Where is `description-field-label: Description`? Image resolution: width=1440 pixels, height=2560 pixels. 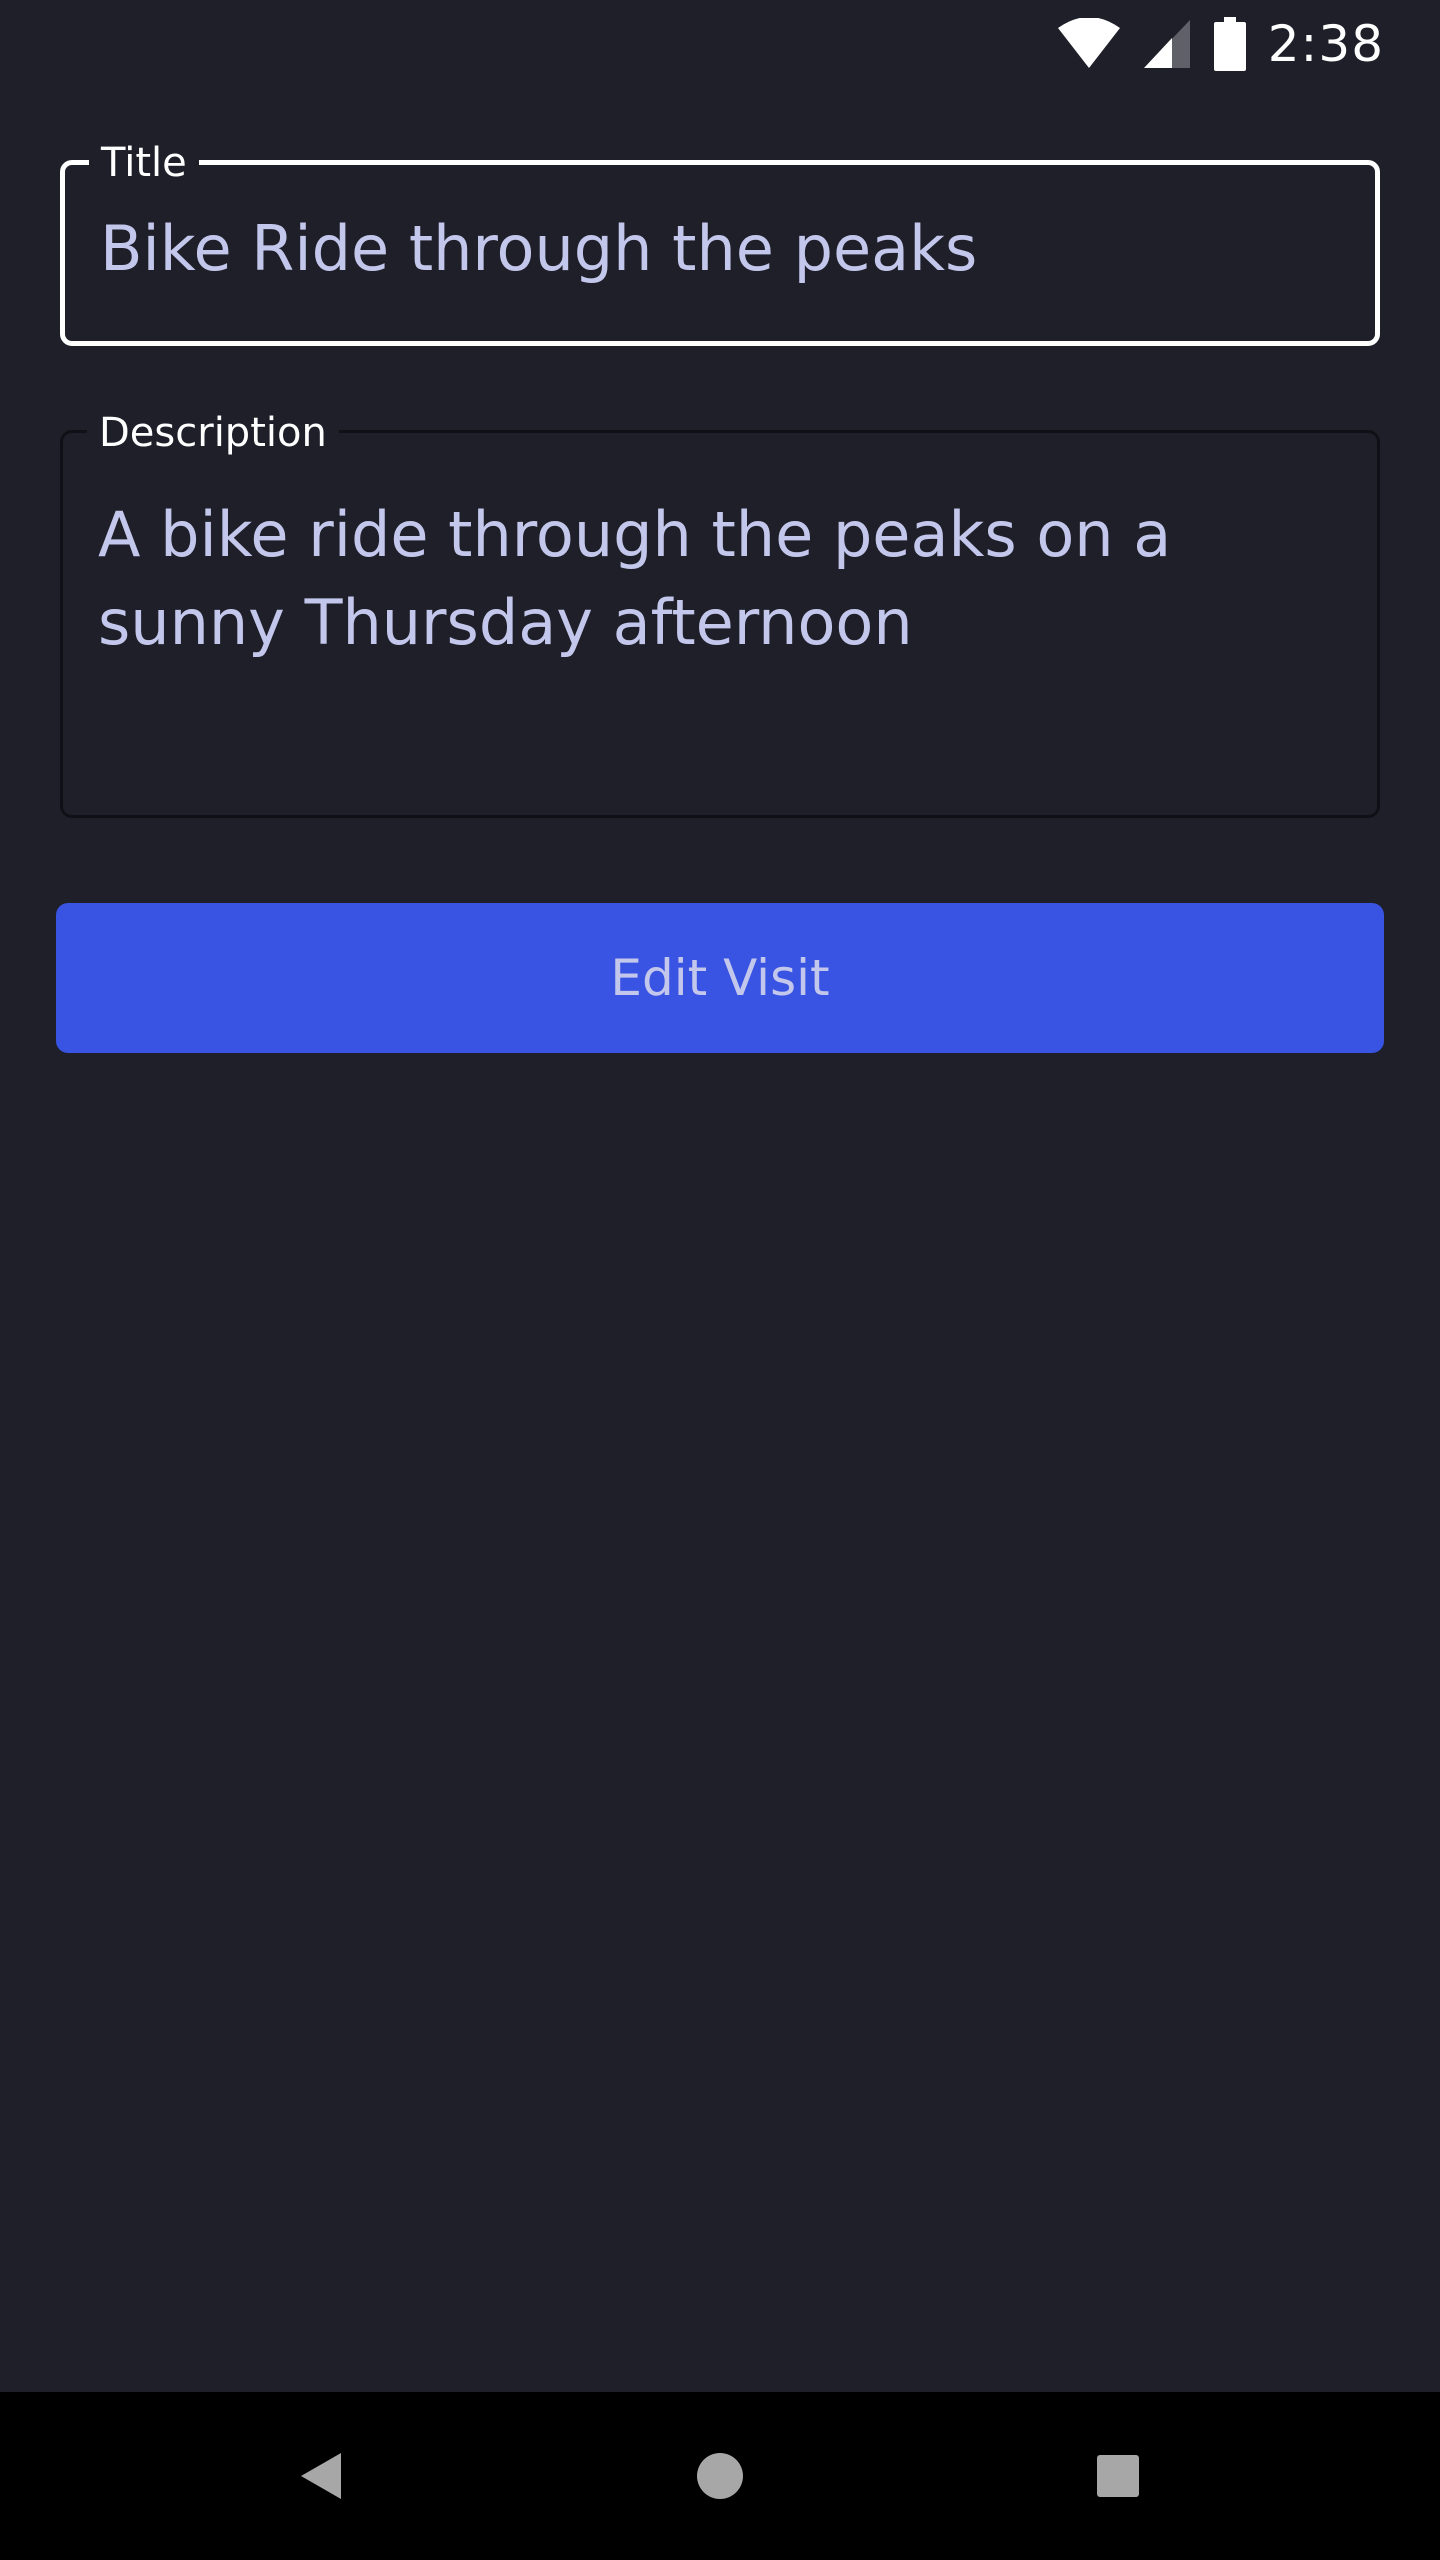
description-field-label: Description is located at coordinates (213, 433).